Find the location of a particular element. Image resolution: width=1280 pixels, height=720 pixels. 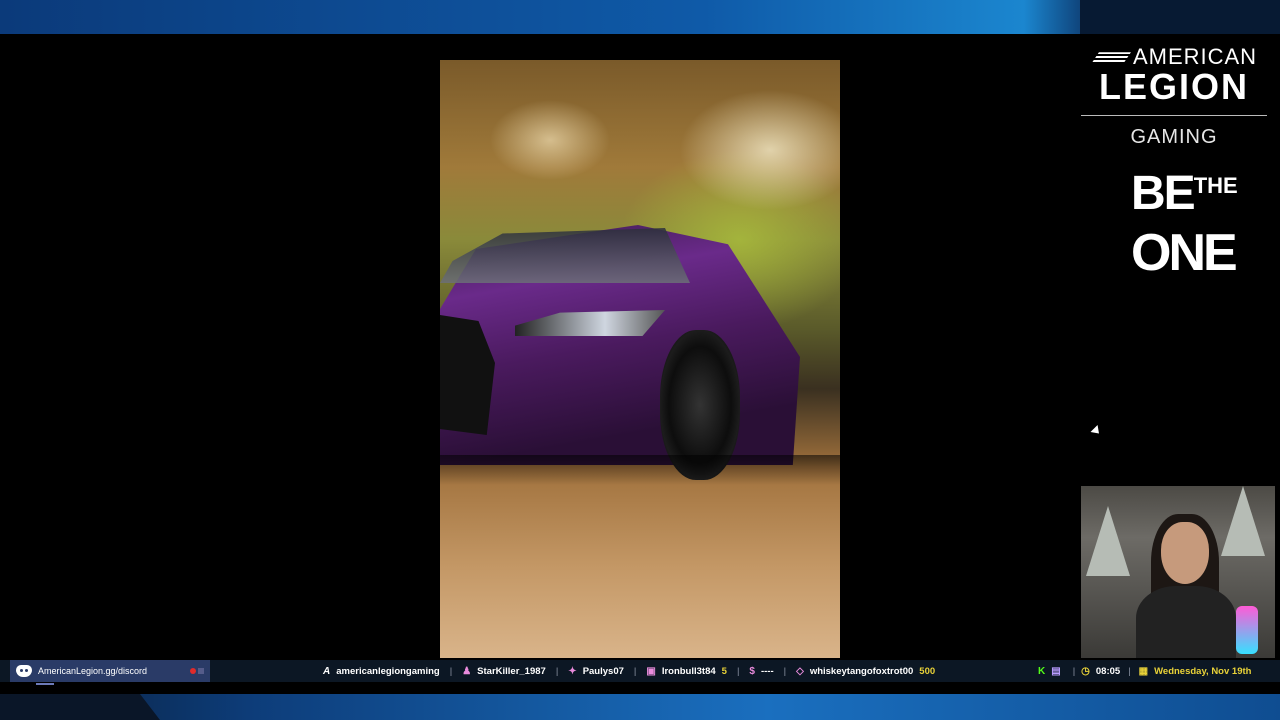

car-windshield is located at coordinates (565, 255).